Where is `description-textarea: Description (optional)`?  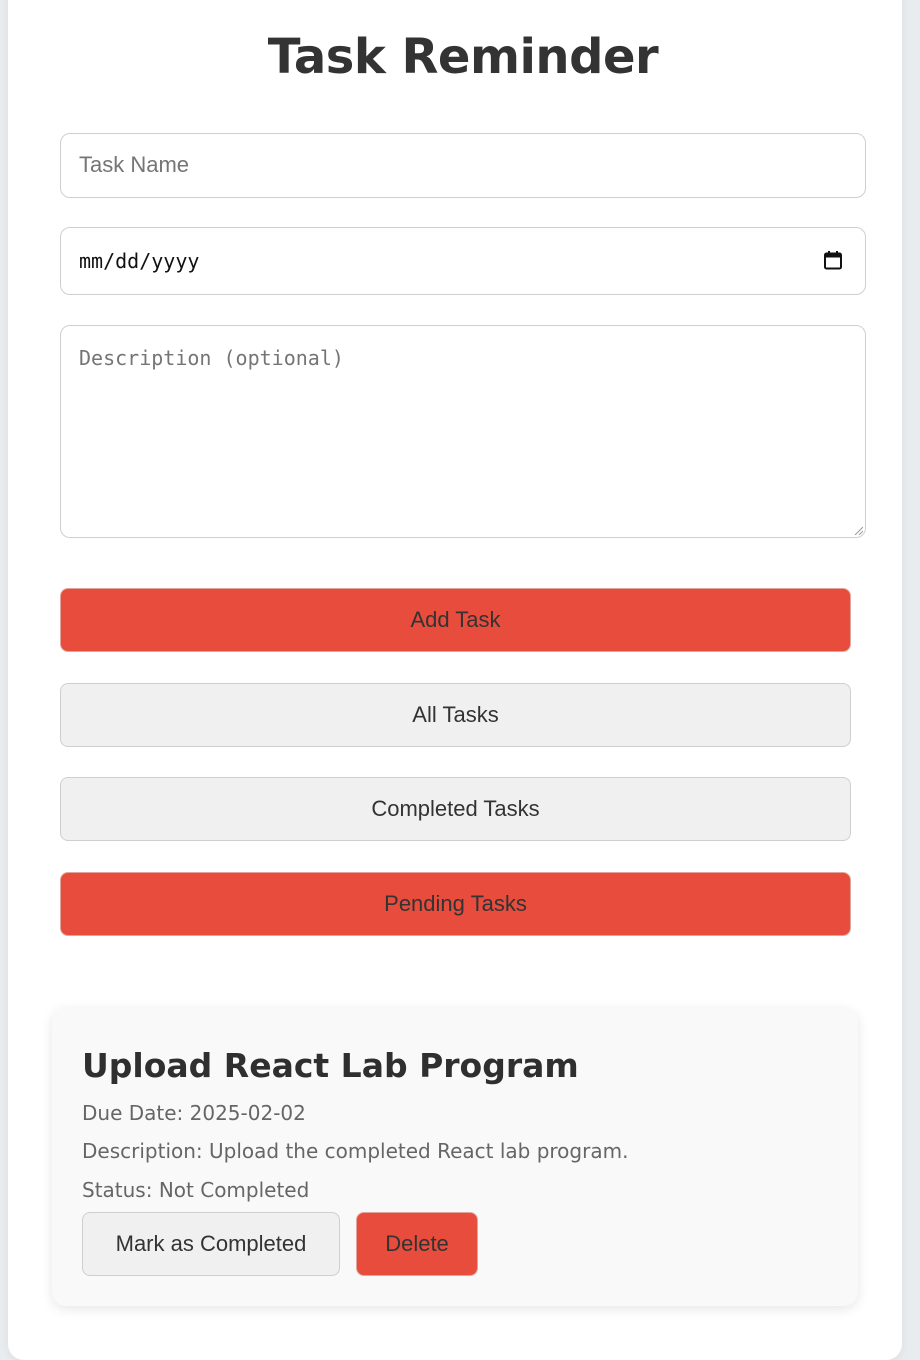 description-textarea: Description (optional) is located at coordinates (463, 431).